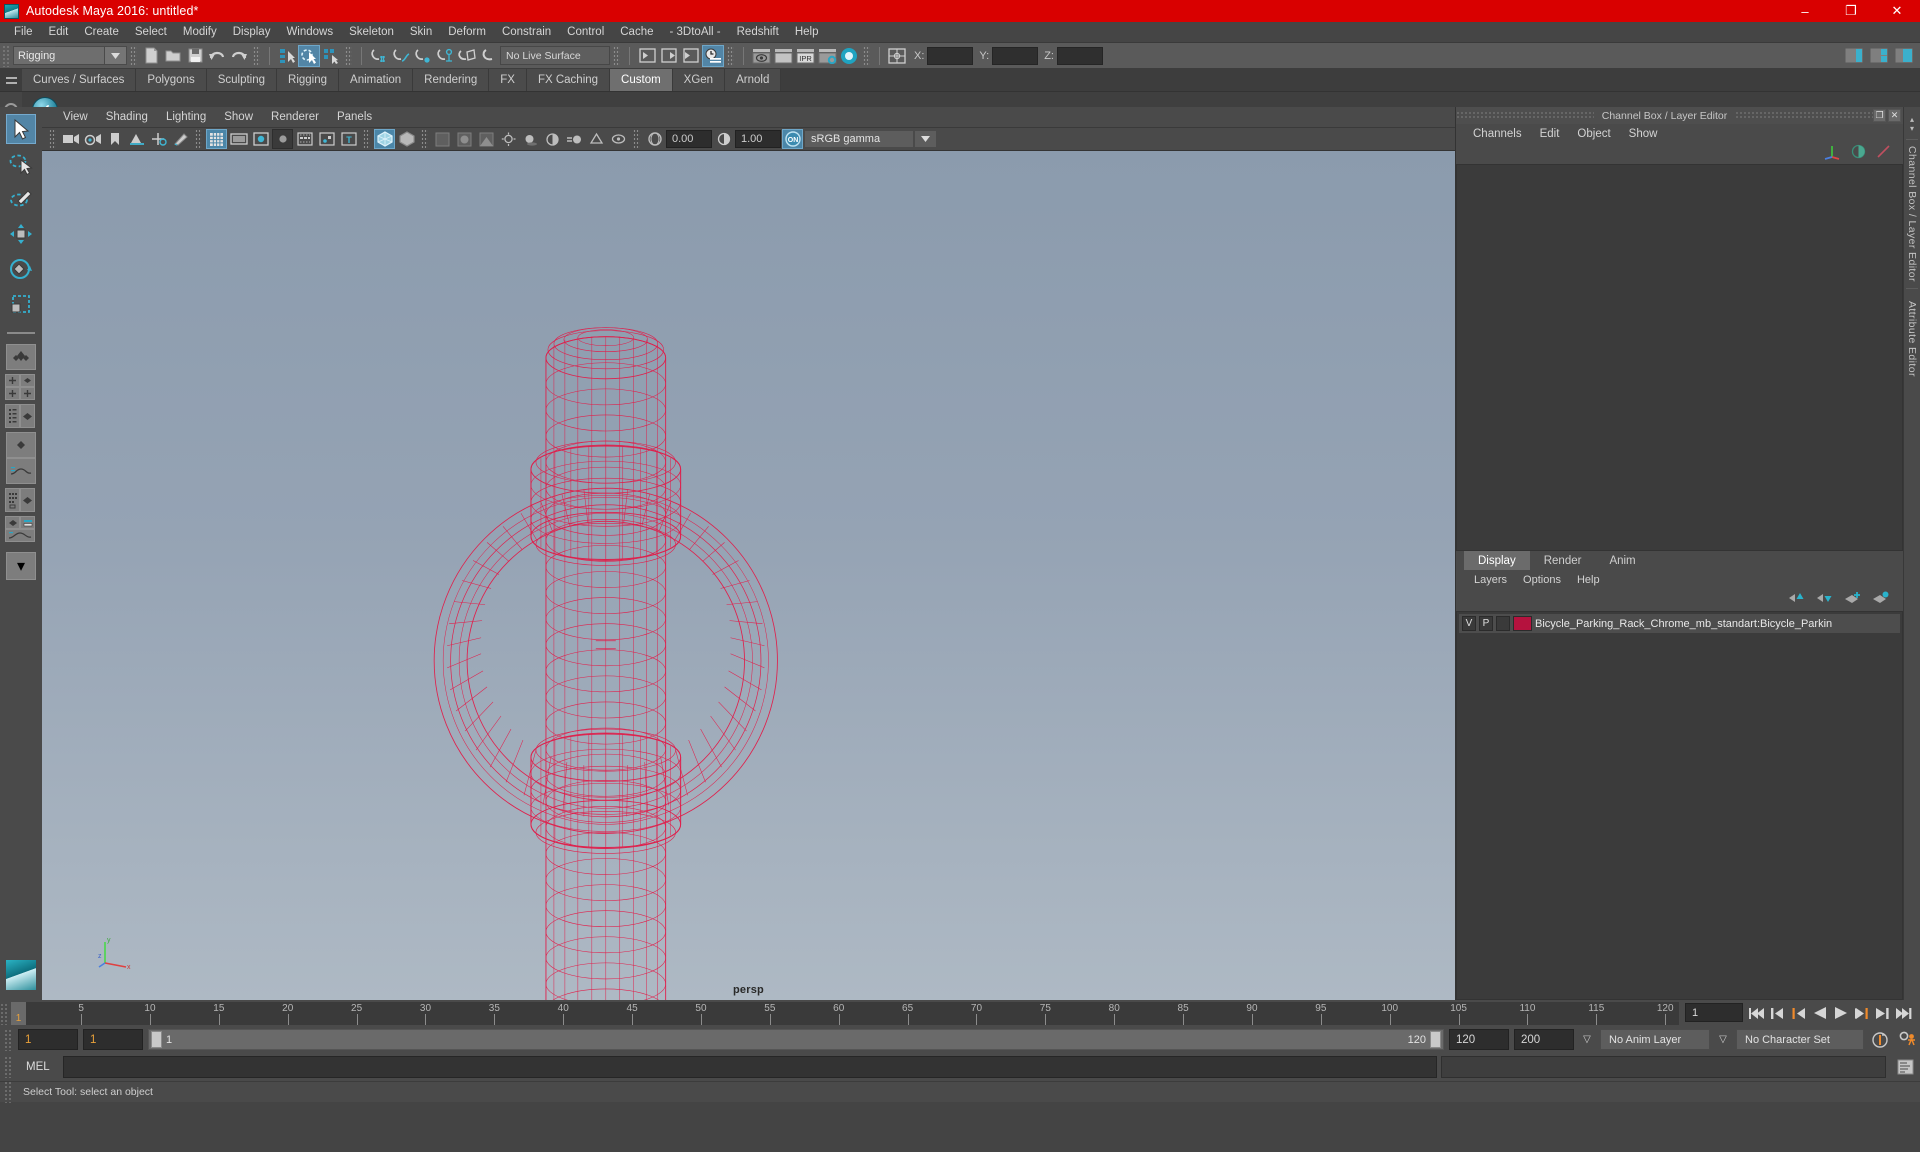  What do you see at coordinates (442, 139) in the screenshot?
I see `shaded-display-icon` at bounding box center [442, 139].